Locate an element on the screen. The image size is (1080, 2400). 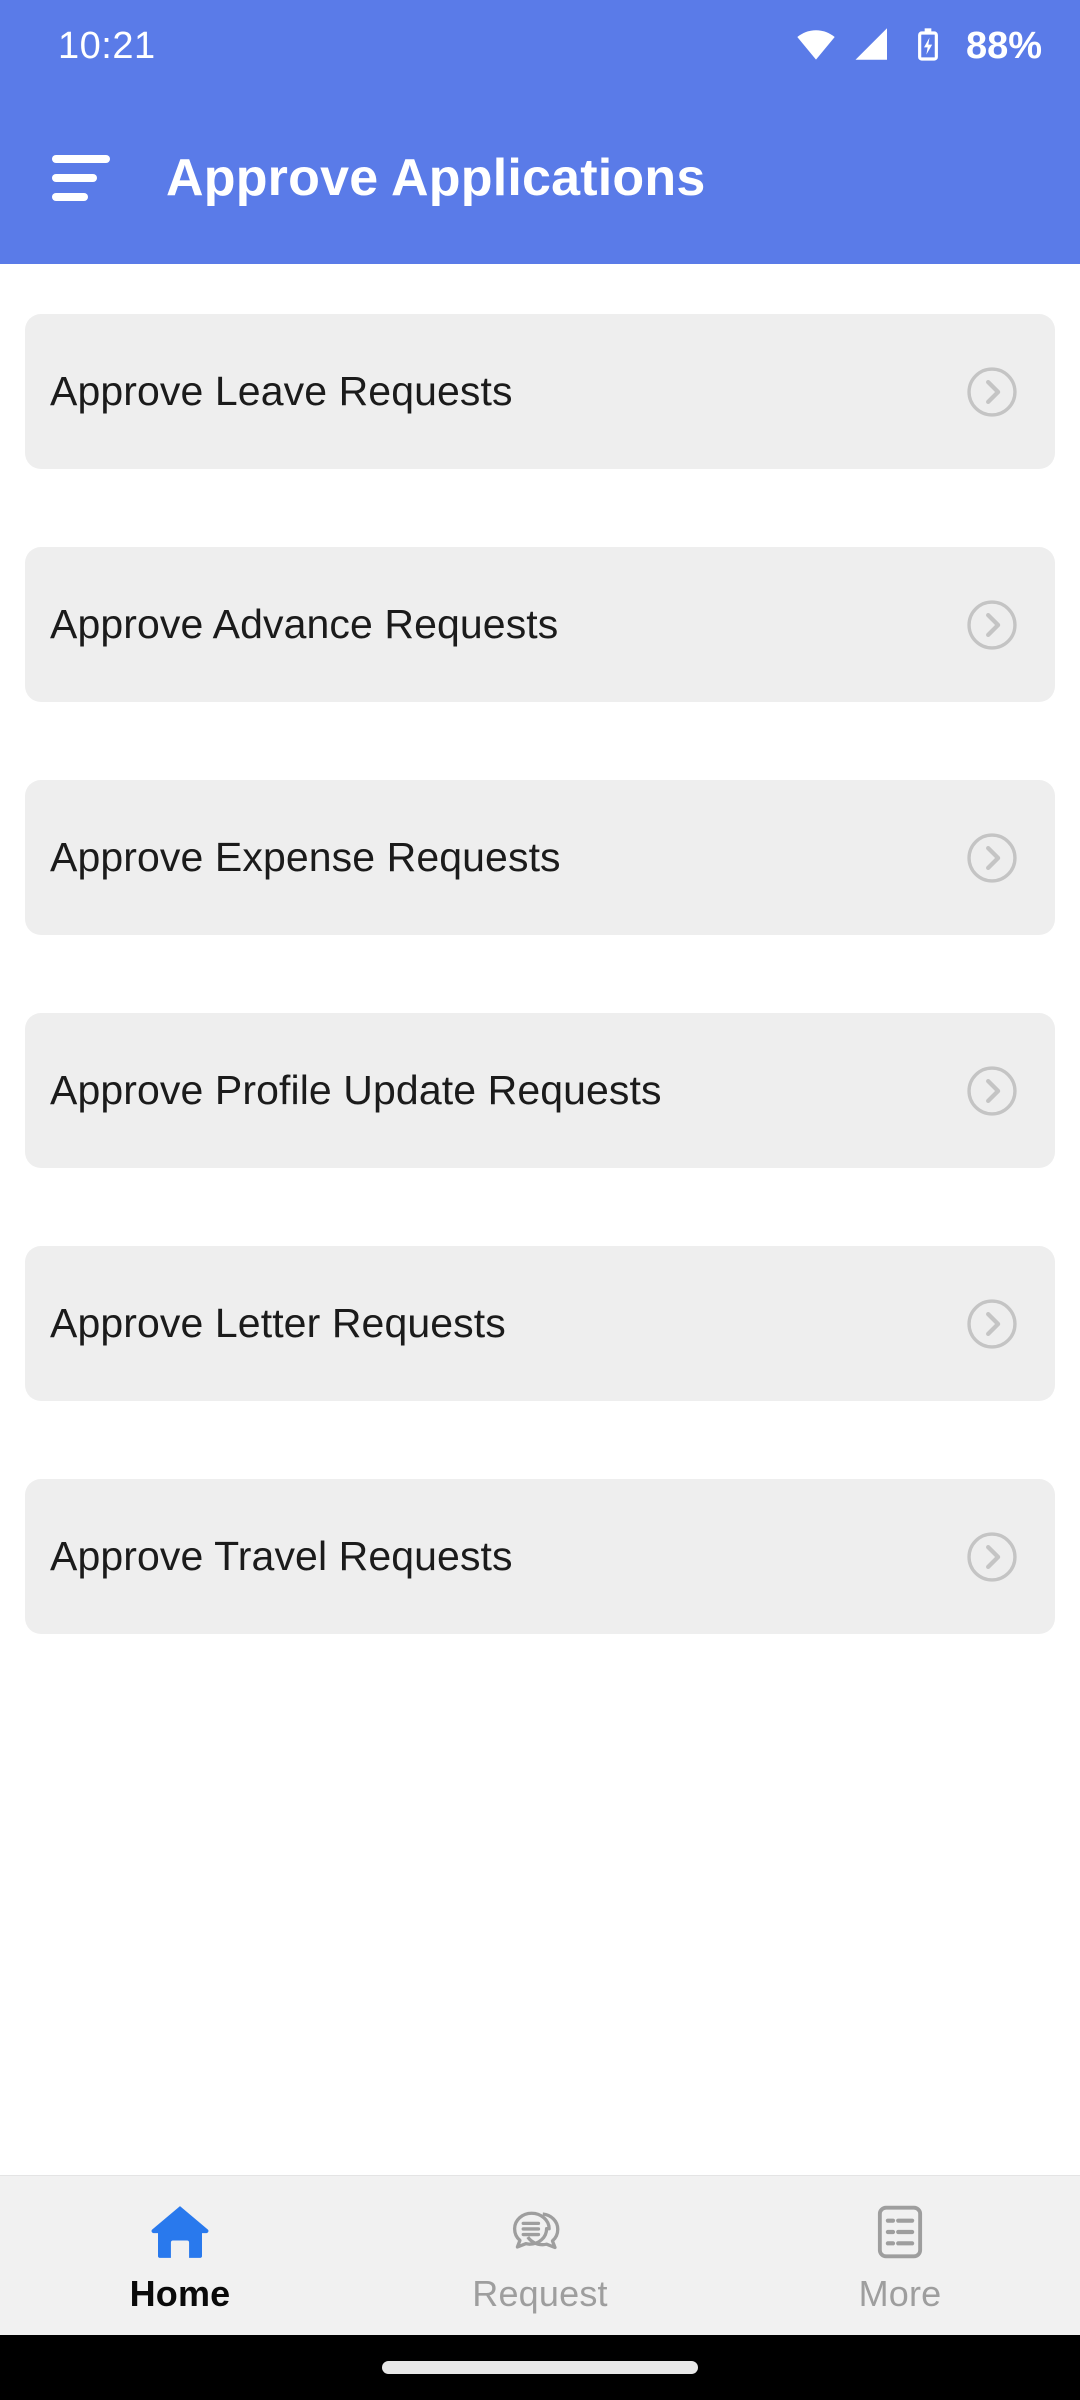
home-icon is located at coordinates (180, 2232).